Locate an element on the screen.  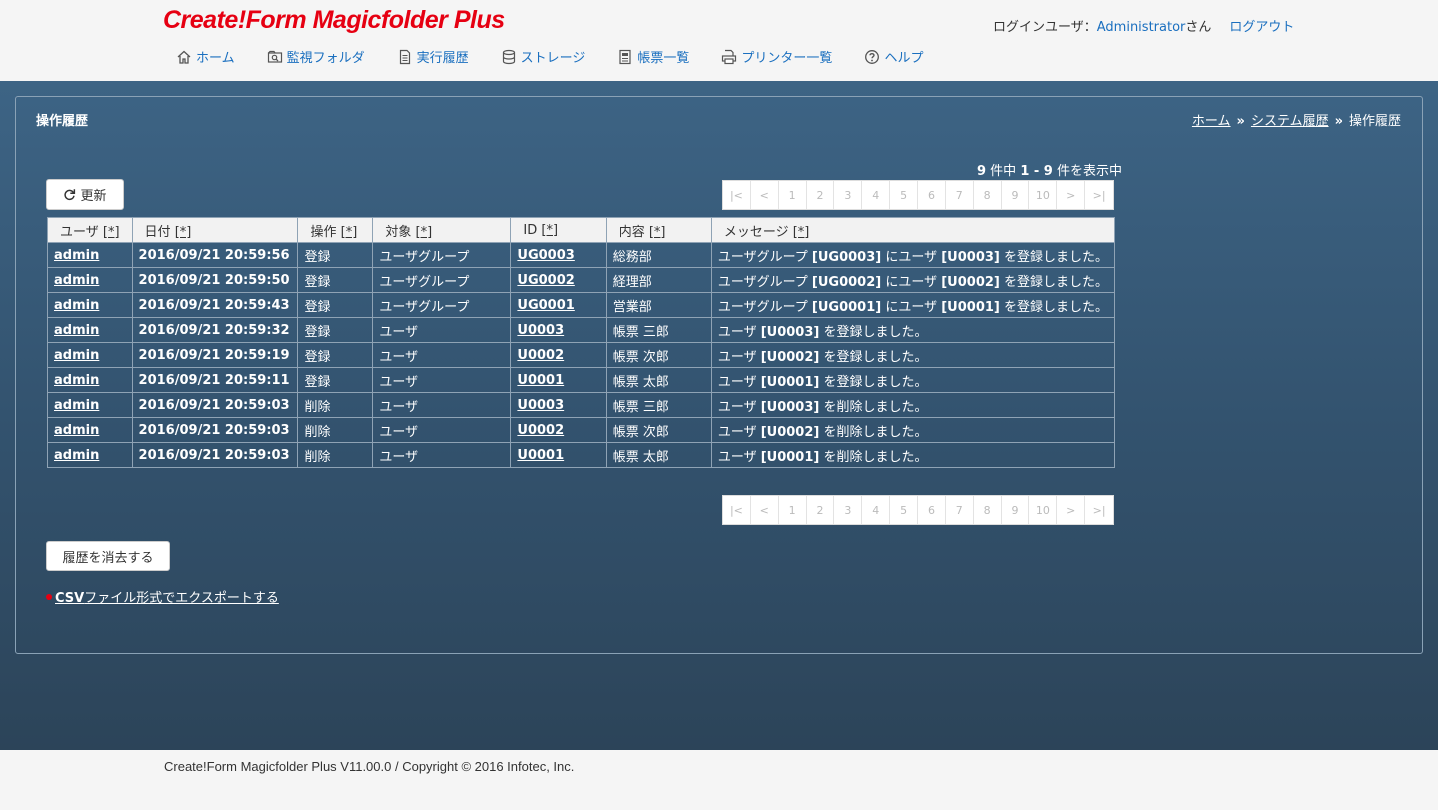
id-link: UG0001 is located at coordinates (545, 305).